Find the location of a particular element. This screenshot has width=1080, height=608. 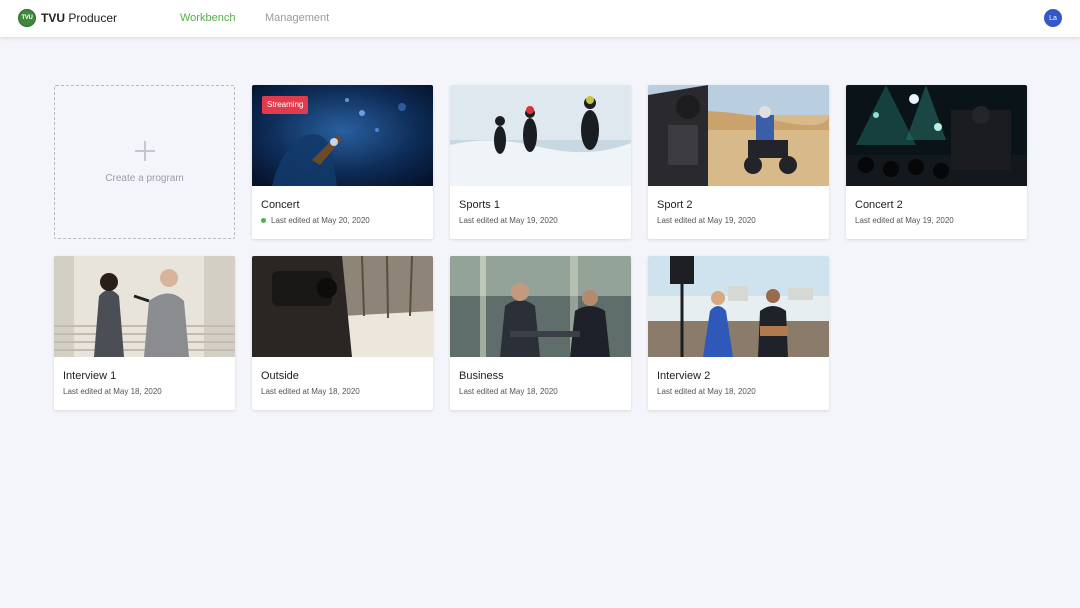

program-title: Outside is located at coordinates (280, 376).